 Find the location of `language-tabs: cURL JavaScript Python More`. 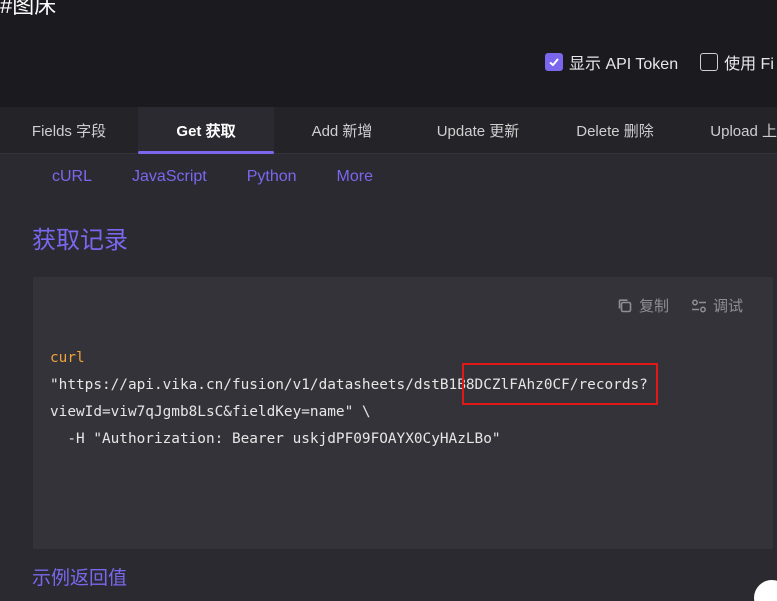

language-tabs: cURL JavaScript Python More is located at coordinates (388, 183).